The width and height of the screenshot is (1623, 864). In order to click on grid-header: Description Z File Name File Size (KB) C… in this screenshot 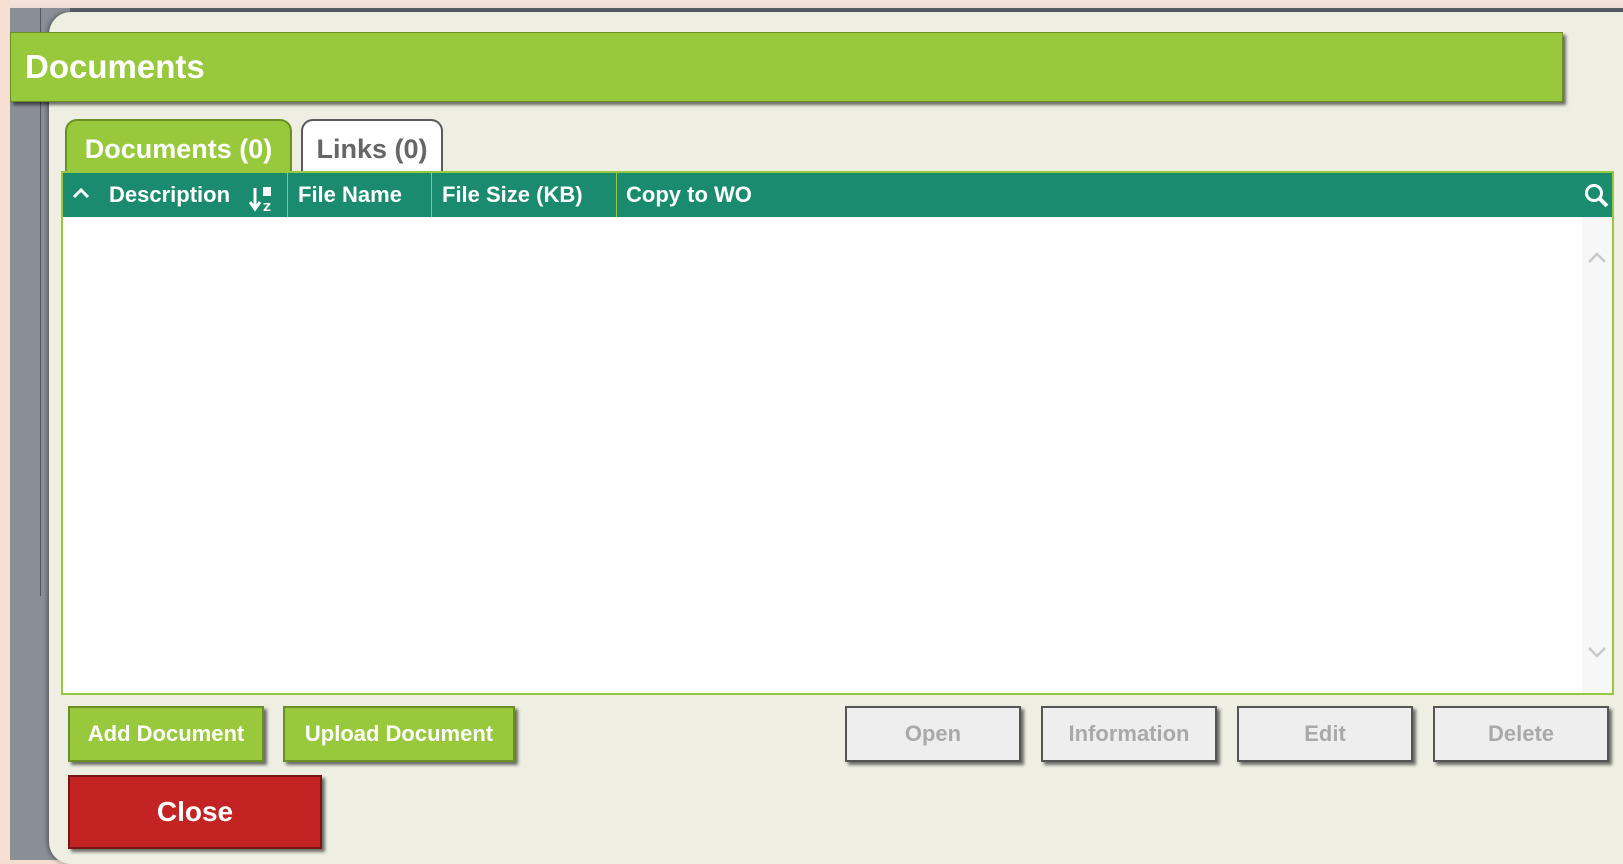, I will do `click(837, 195)`.